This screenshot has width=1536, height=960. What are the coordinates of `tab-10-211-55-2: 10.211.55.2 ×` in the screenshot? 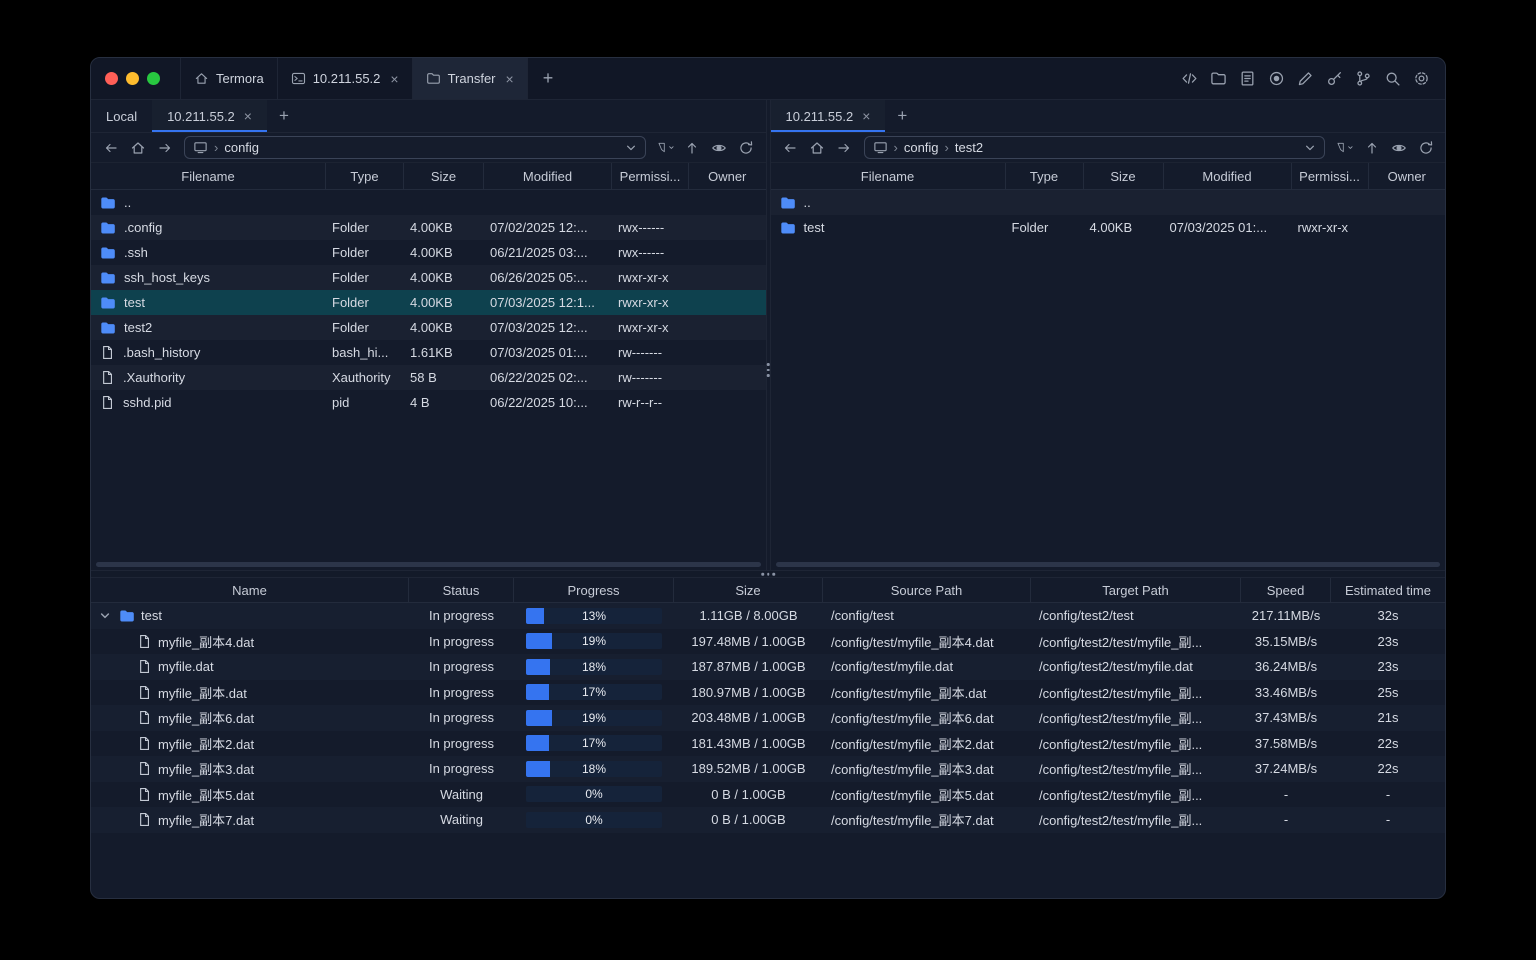 It's located at (345, 78).